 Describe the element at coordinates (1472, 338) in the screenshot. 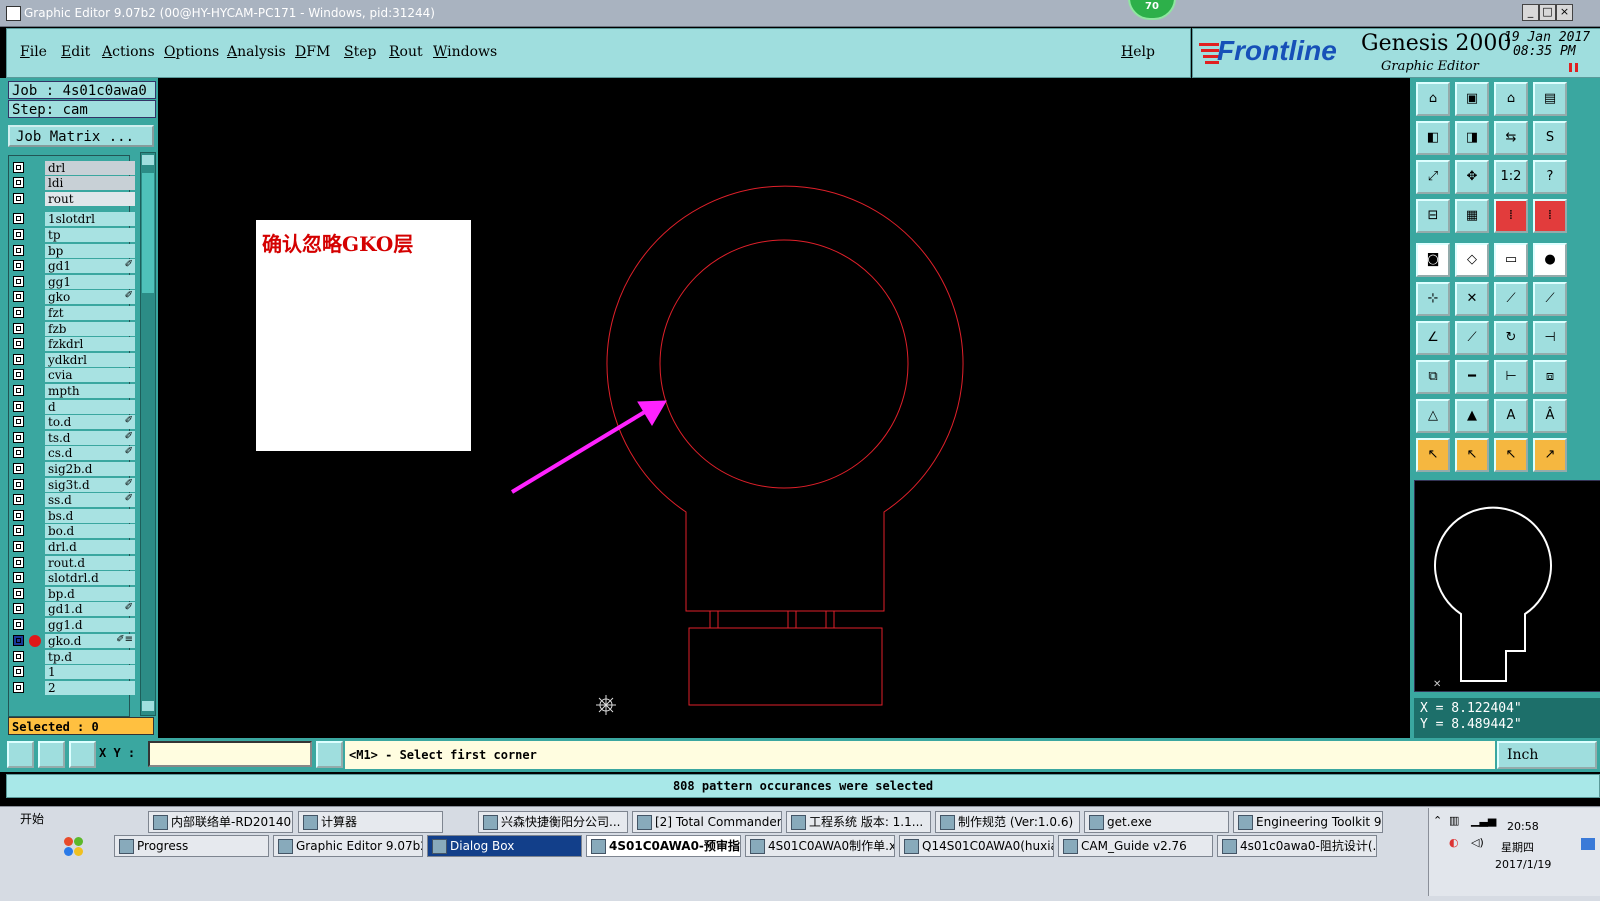

I see `slope-icon: ⟋` at that location.